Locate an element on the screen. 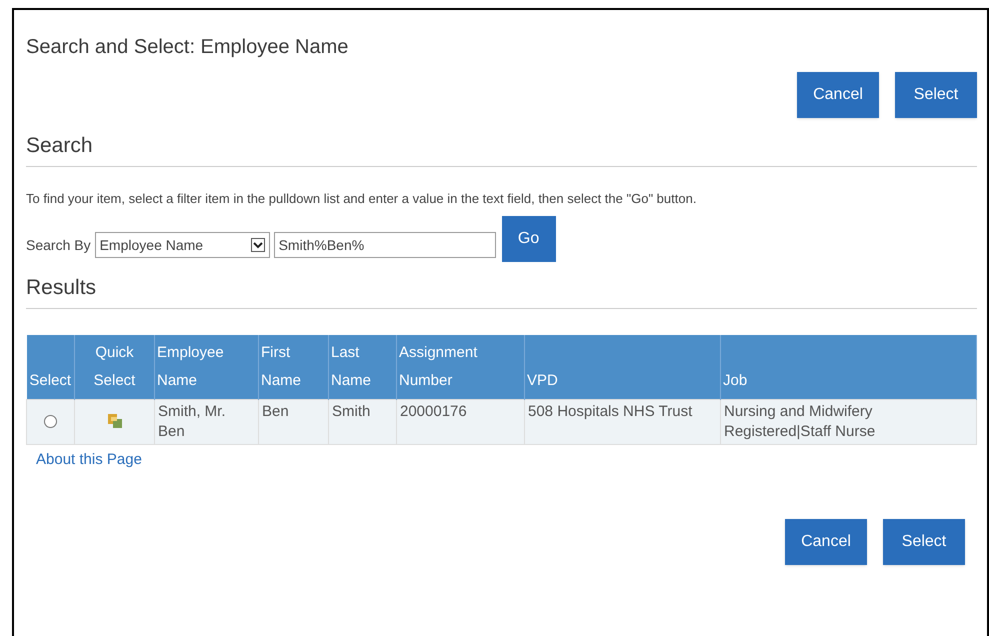 This screenshot has width=989, height=636. caret-icon is located at coordinates (257, 245).